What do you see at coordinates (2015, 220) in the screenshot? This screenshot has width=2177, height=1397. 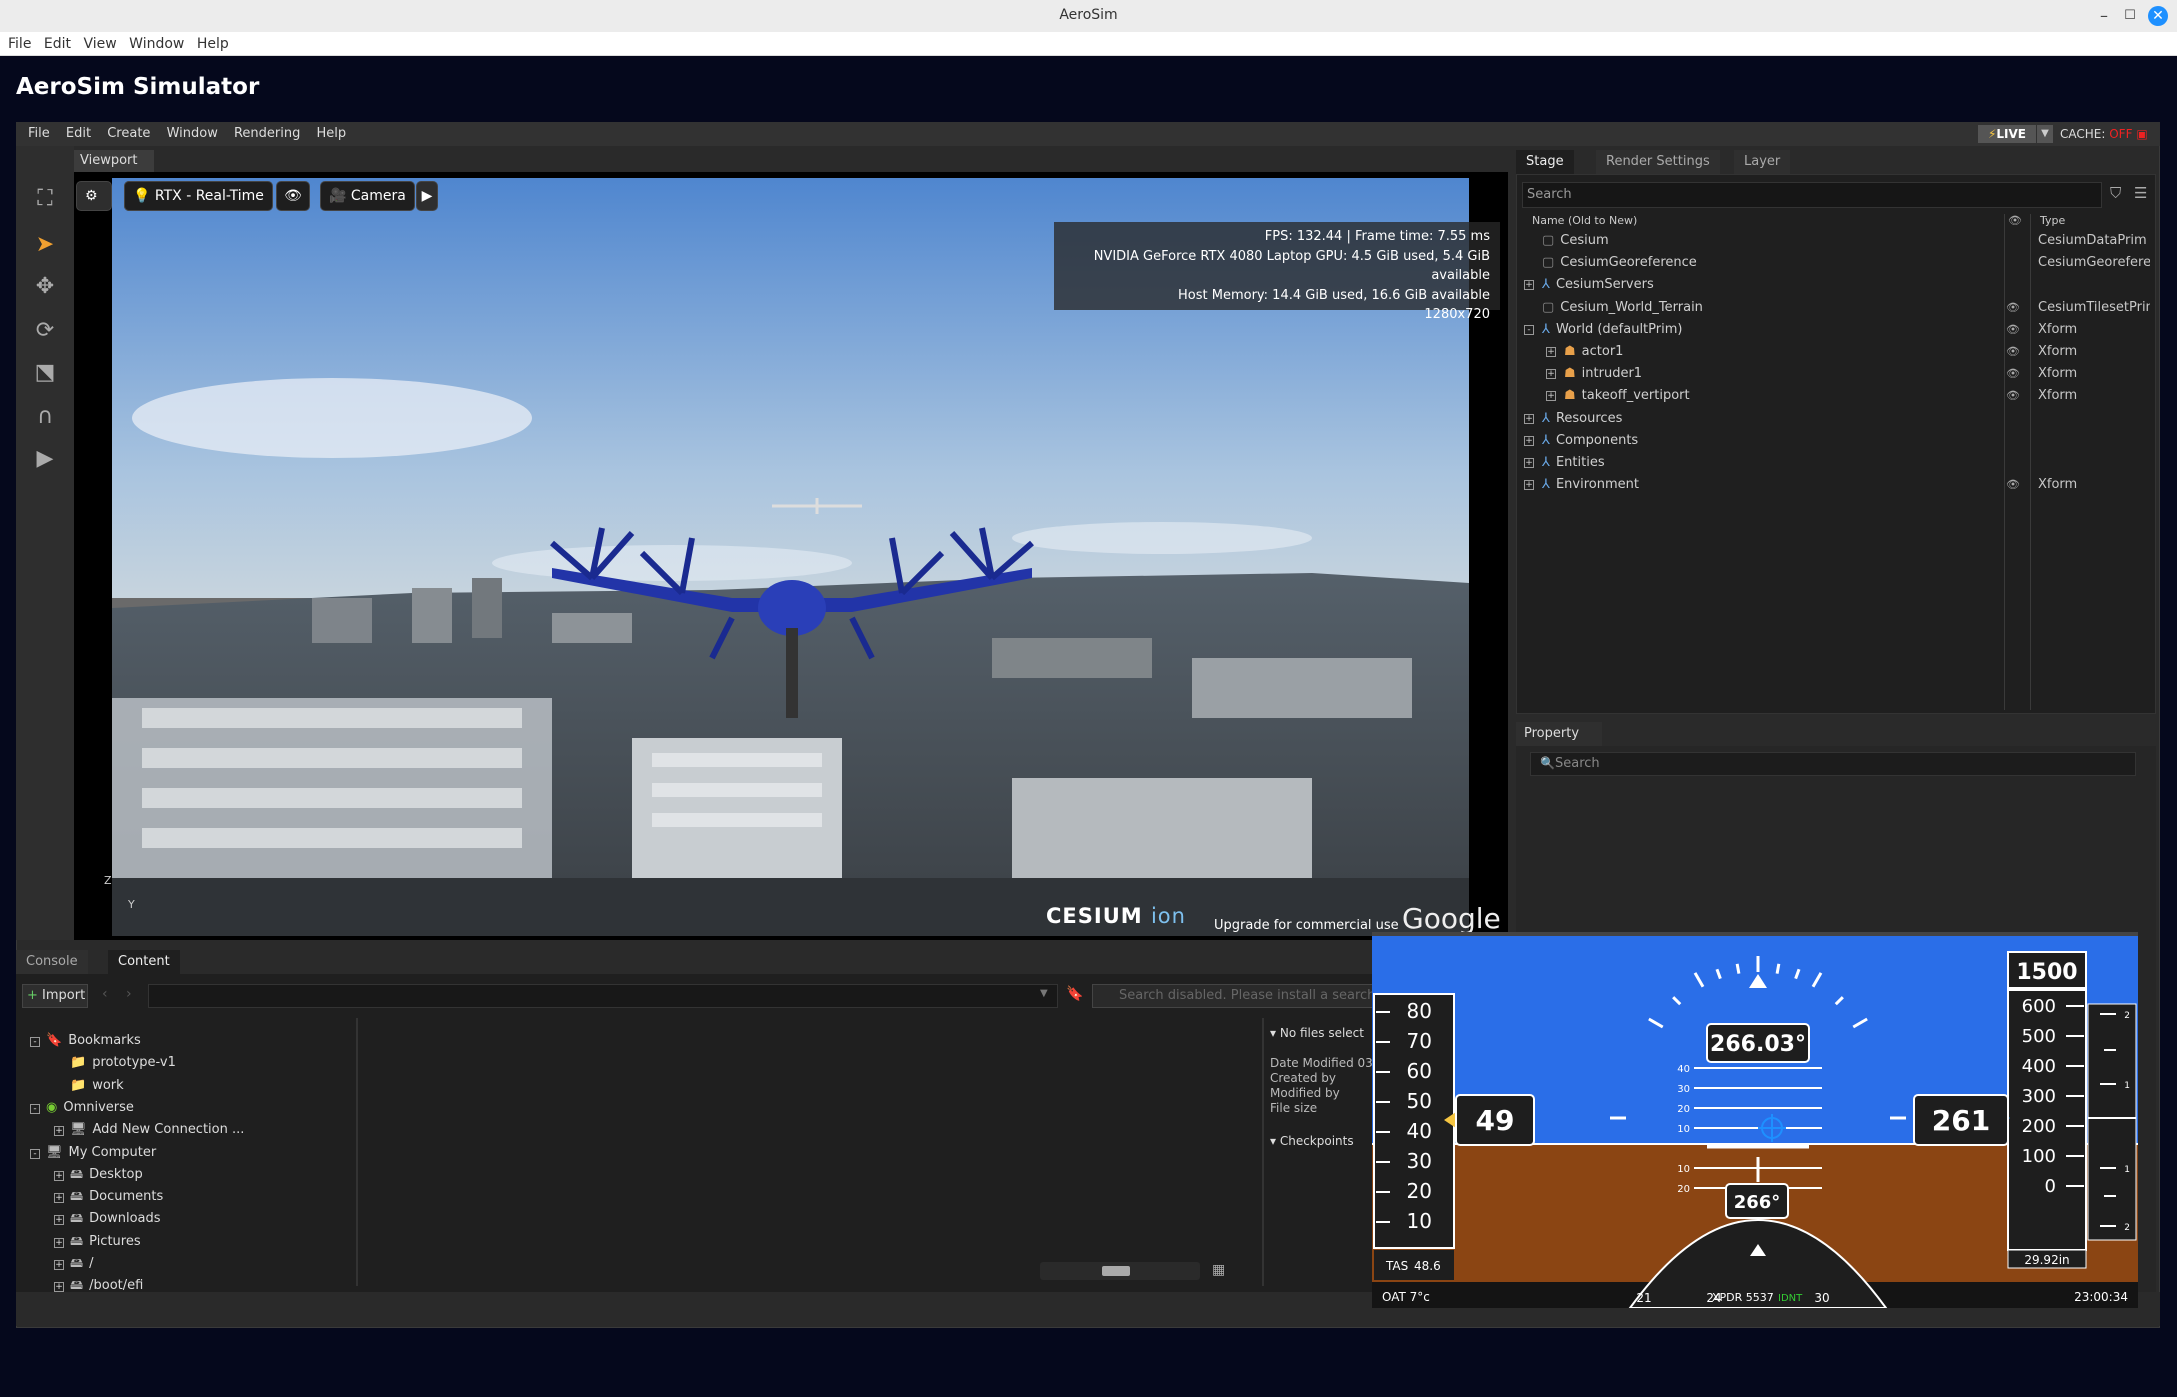 I see `col-visibility-icon: 👁` at bounding box center [2015, 220].